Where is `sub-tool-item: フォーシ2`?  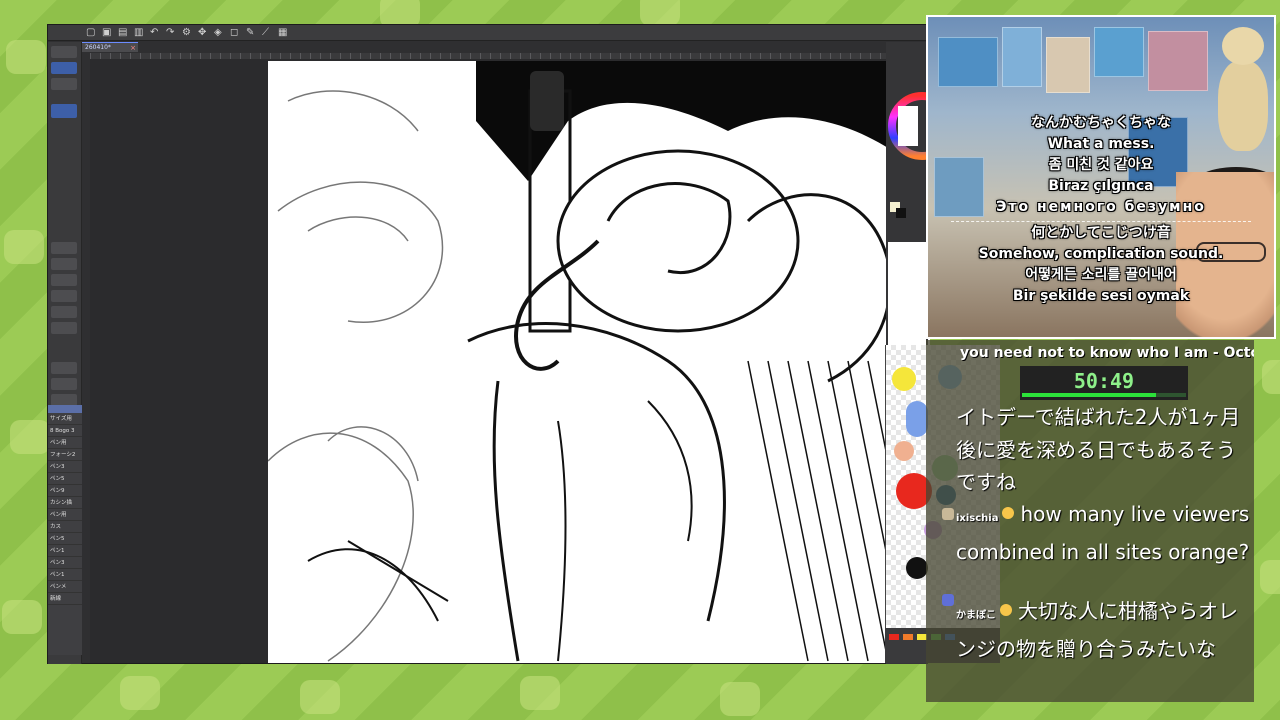 sub-tool-item: フォーシ2 is located at coordinates (65, 455).